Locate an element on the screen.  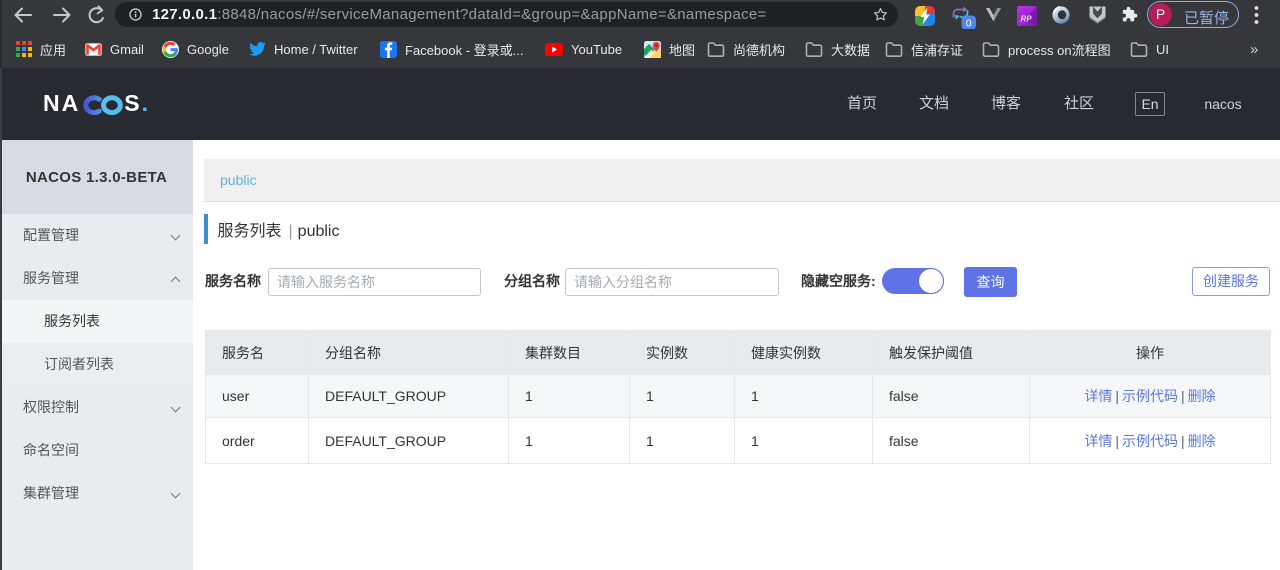
svg-text: 0 is located at coordinates (969, 23).